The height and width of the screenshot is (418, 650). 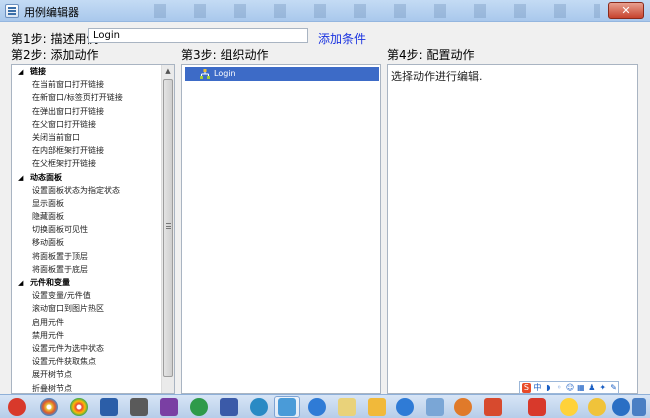 I want to click on action-item: 将面板置于顶层, so click(x=87, y=256).